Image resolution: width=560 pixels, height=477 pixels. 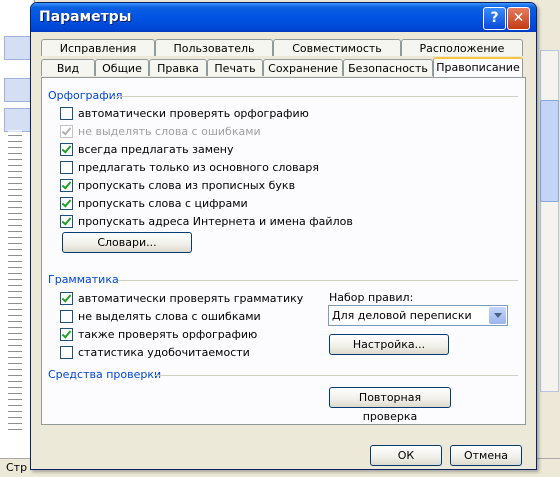 What do you see at coordinates (497, 315) in the screenshot?
I see `chevron-down-icon` at bounding box center [497, 315].